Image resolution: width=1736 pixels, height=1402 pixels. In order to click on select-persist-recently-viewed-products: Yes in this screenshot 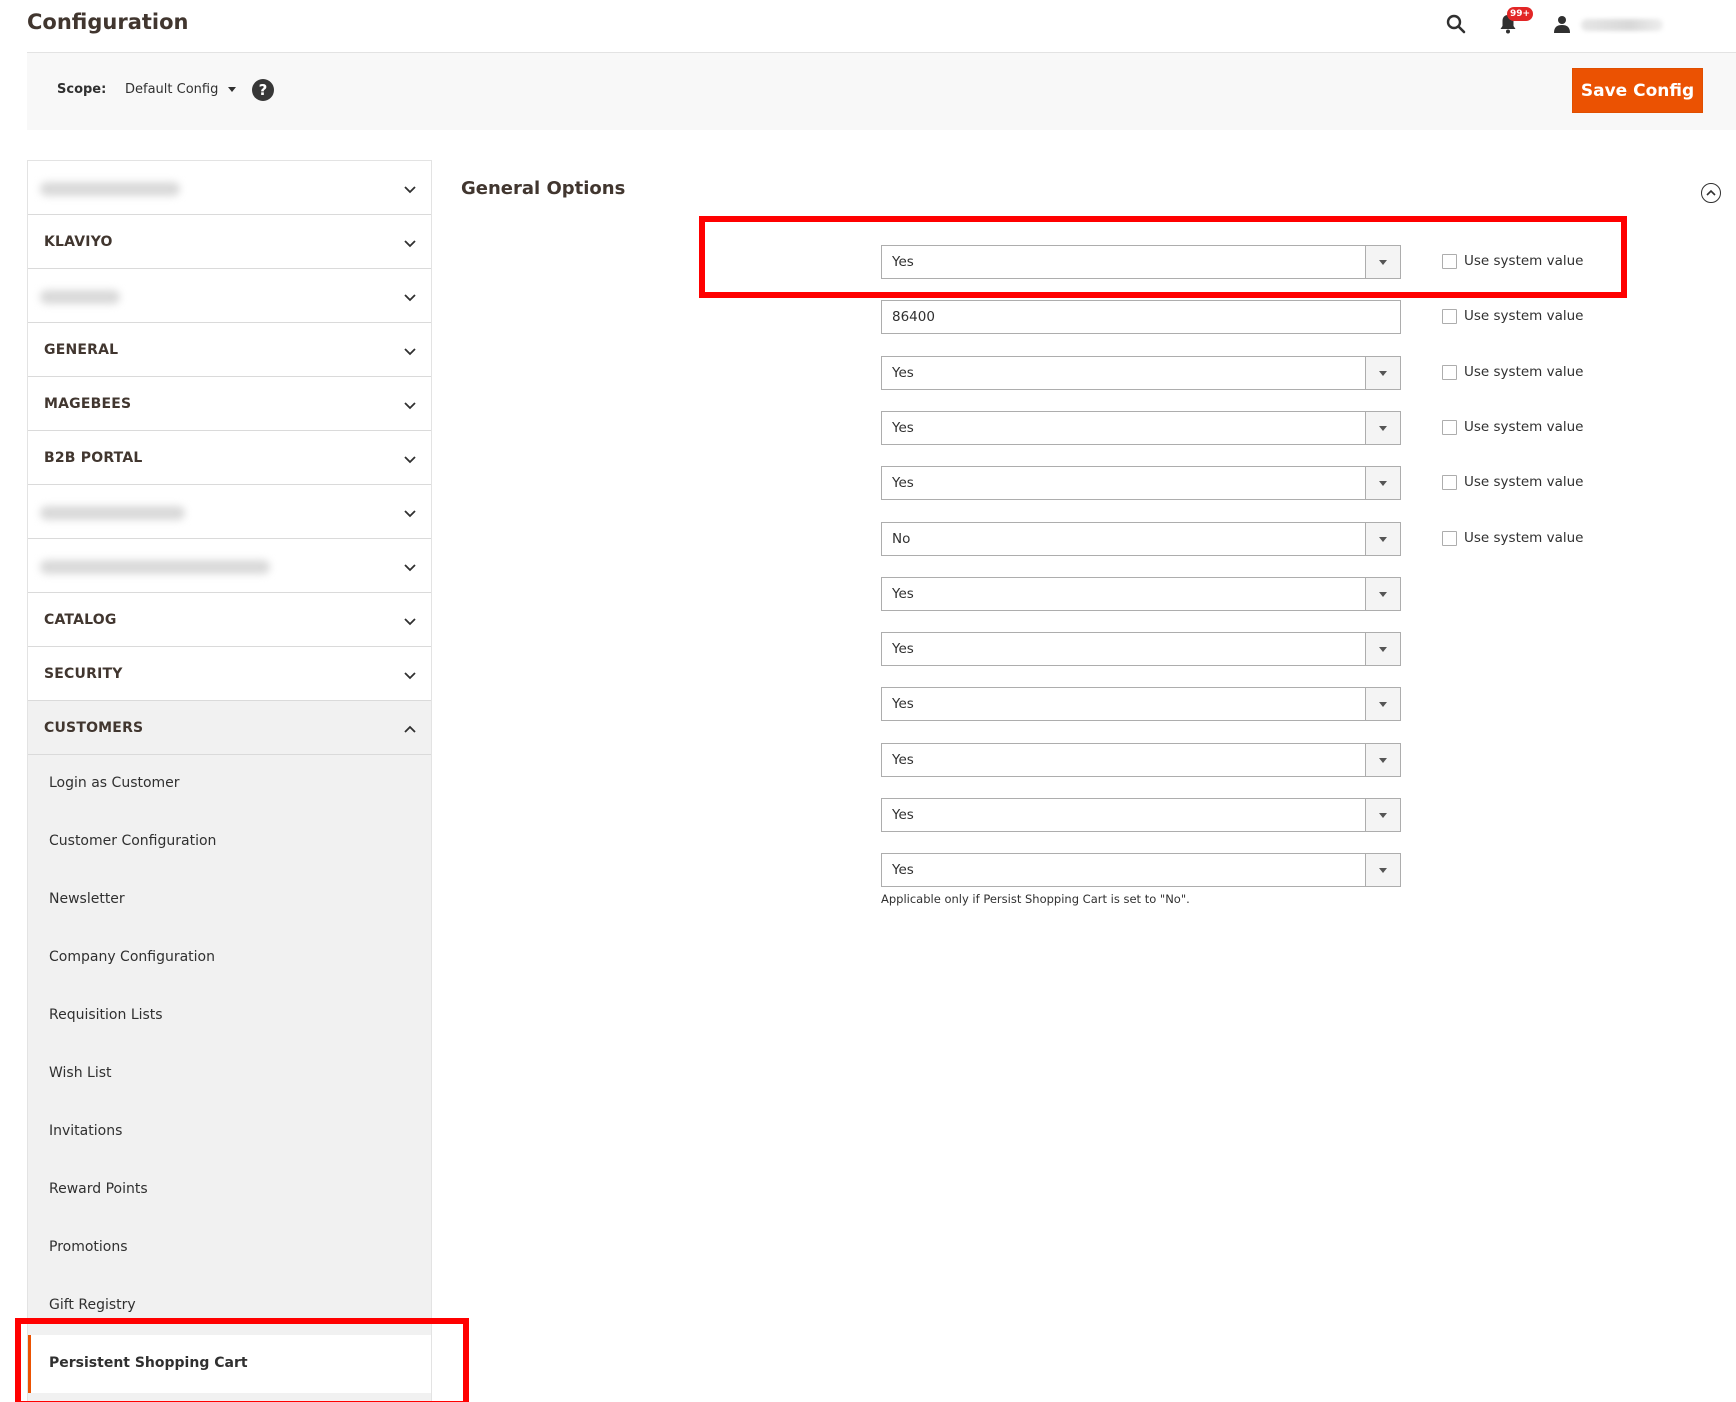, I will do `click(1141, 815)`.